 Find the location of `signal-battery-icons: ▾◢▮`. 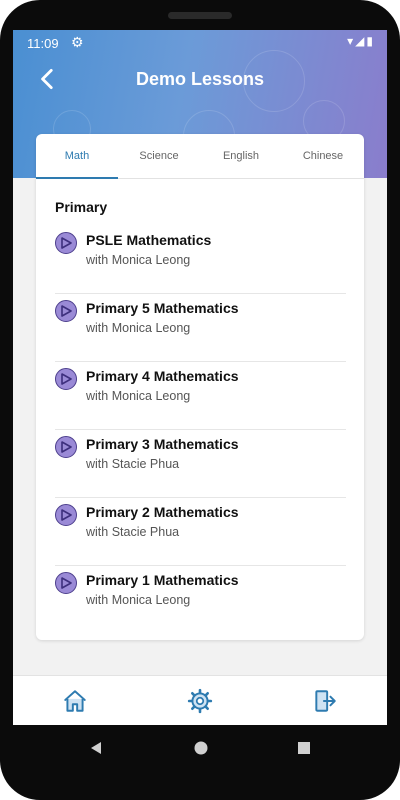

signal-battery-icons: ▾◢▮ is located at coordinates (361, 41).